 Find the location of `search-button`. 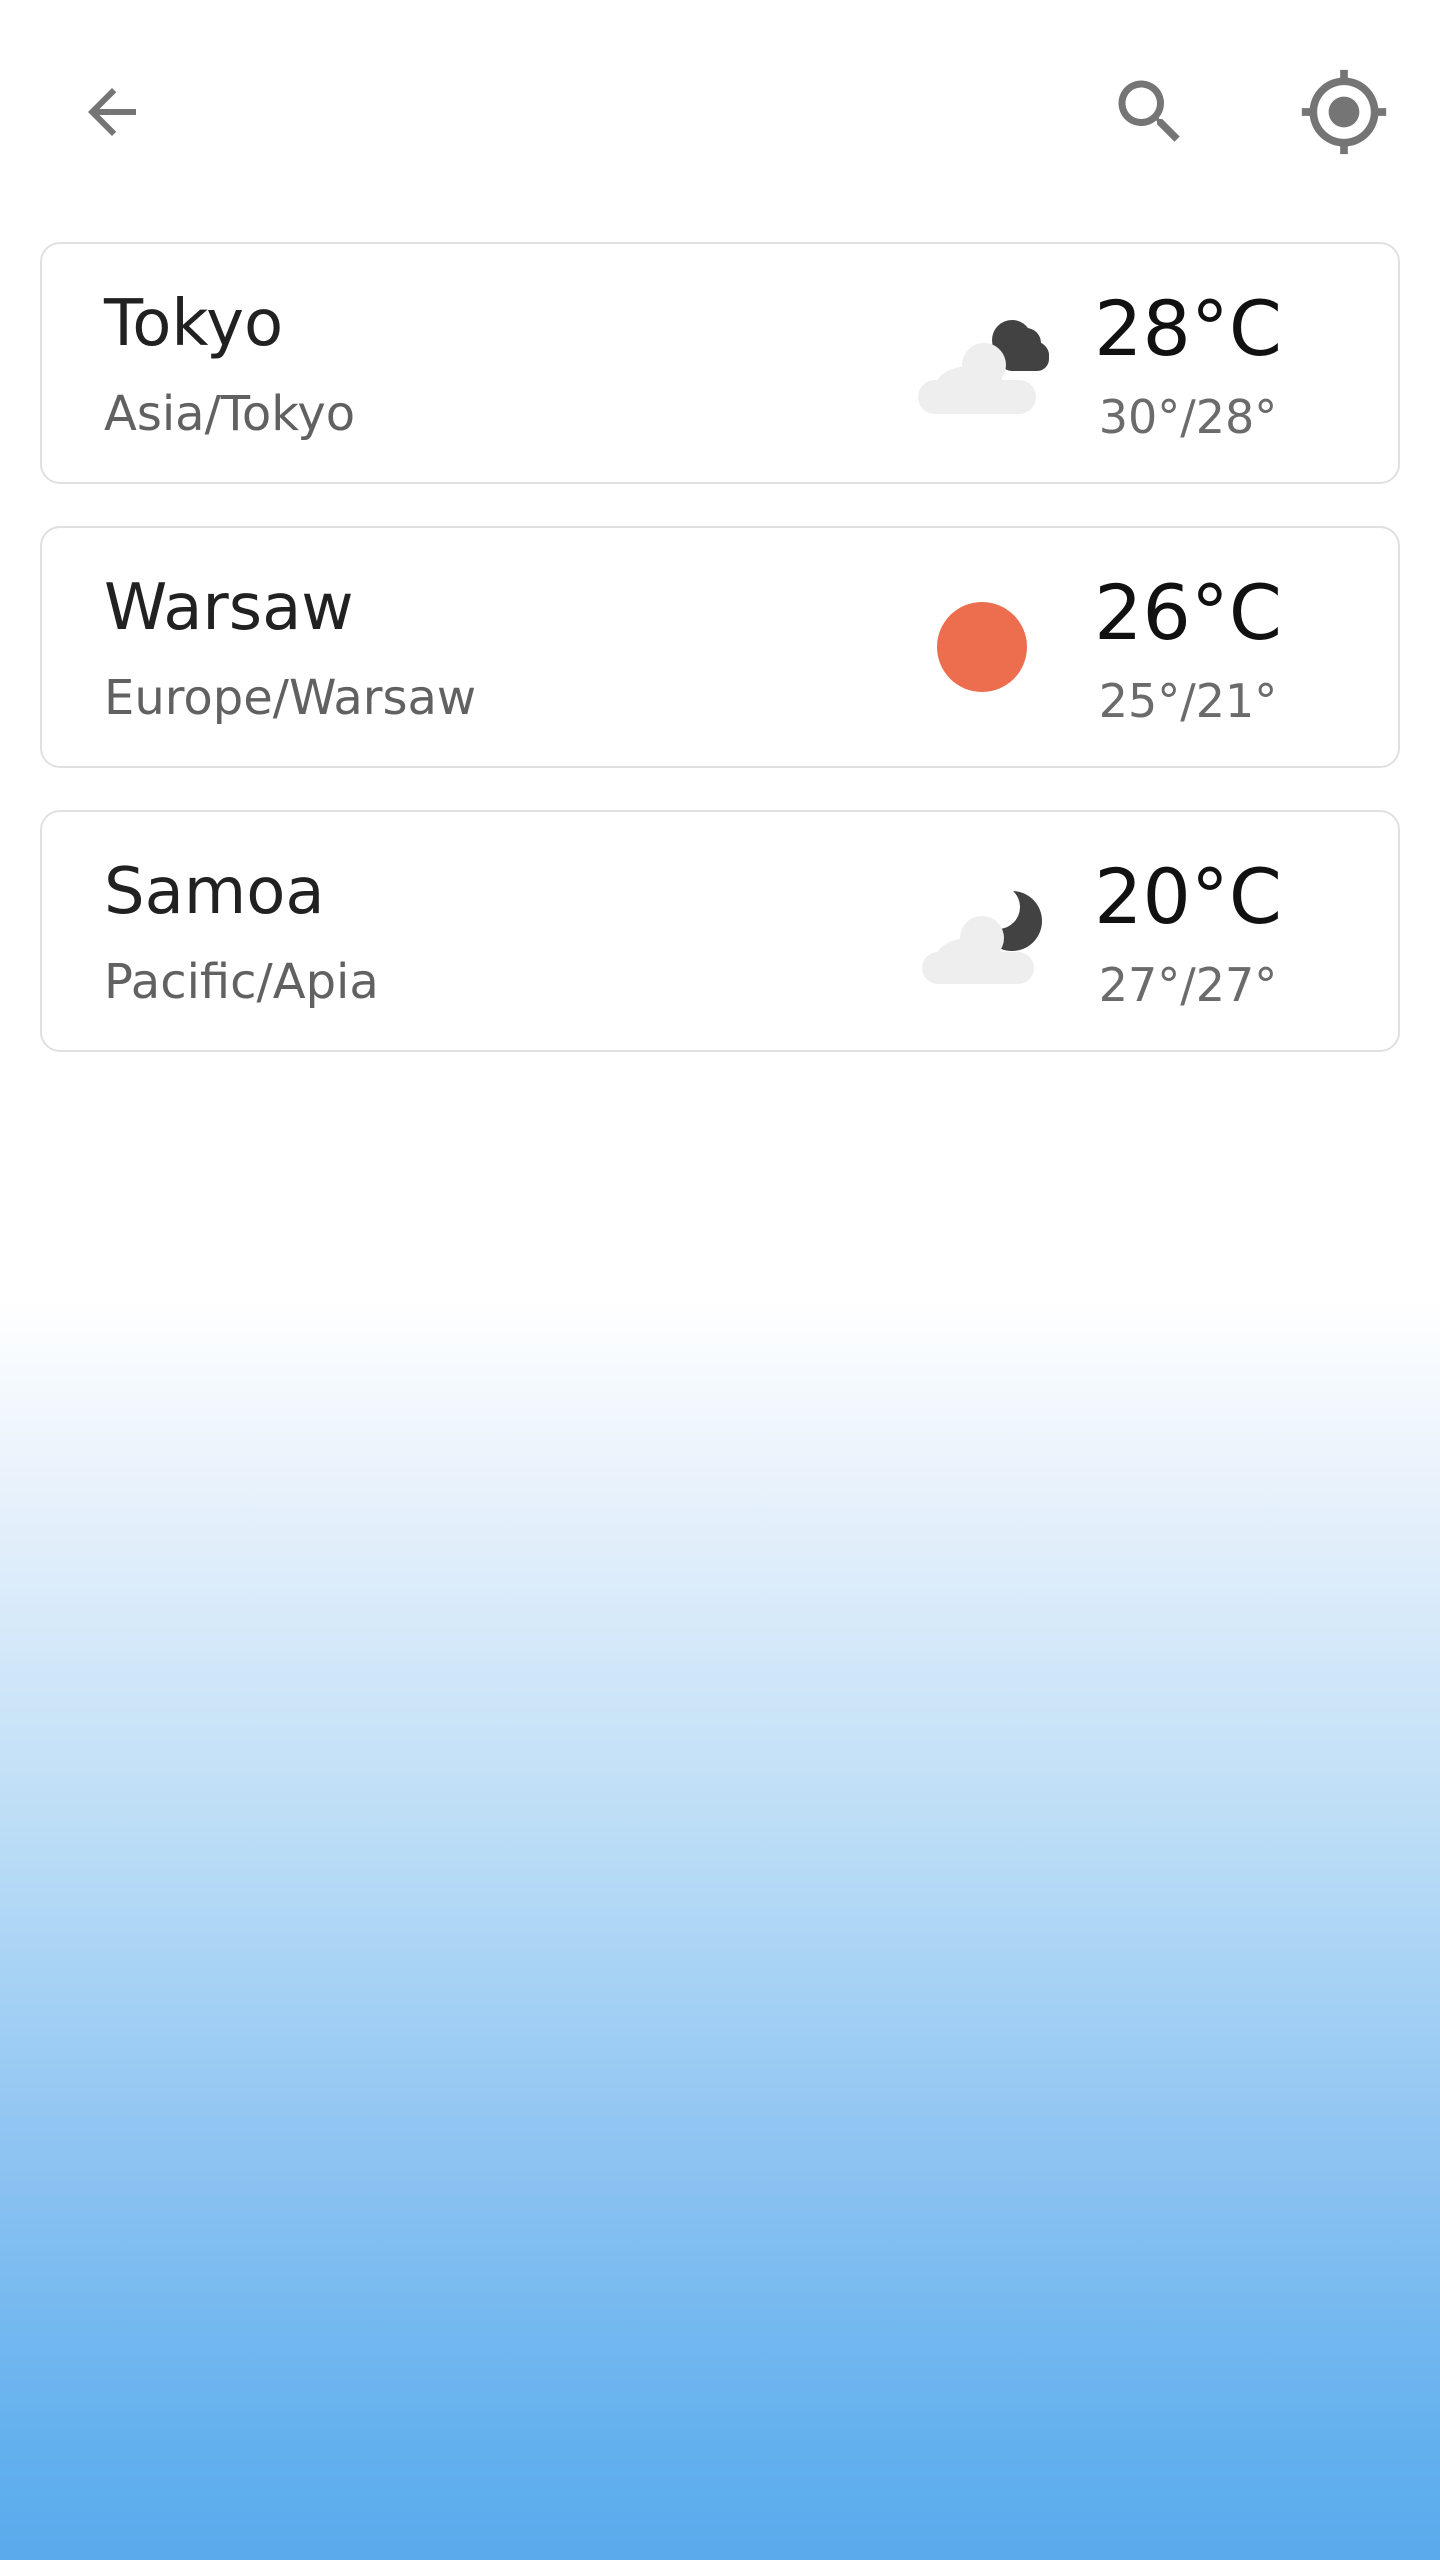

search-button is located at coordinates (1150, 112).